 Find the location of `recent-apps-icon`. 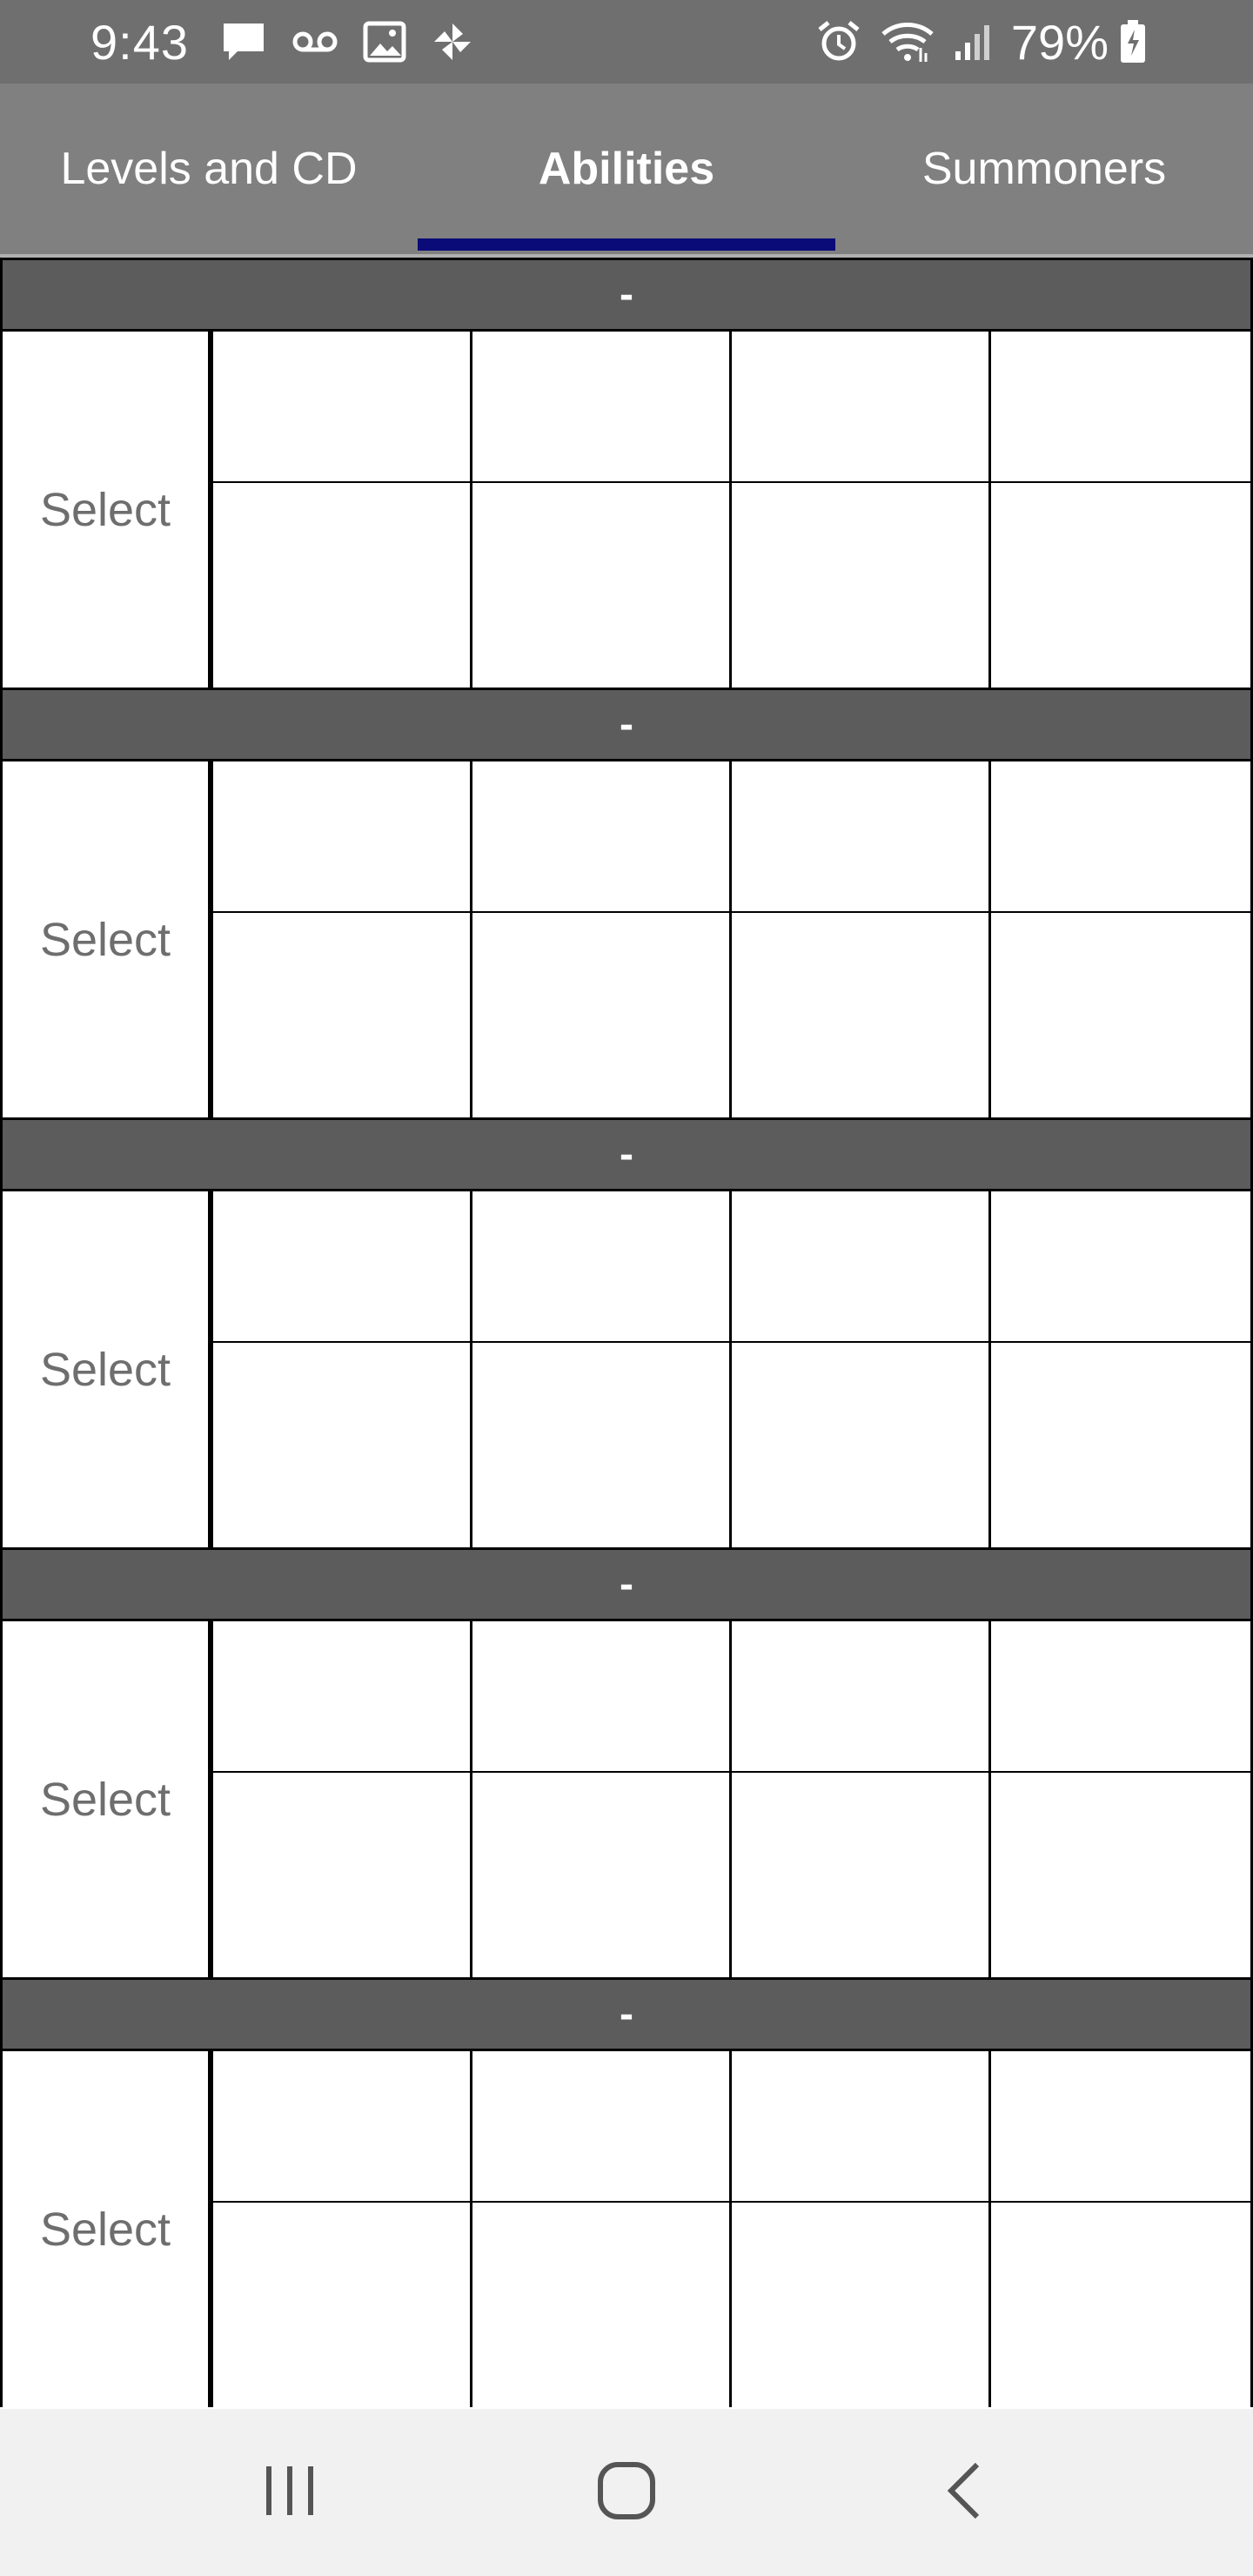

recent-apps-icon is located at coordinates (290, 2493).